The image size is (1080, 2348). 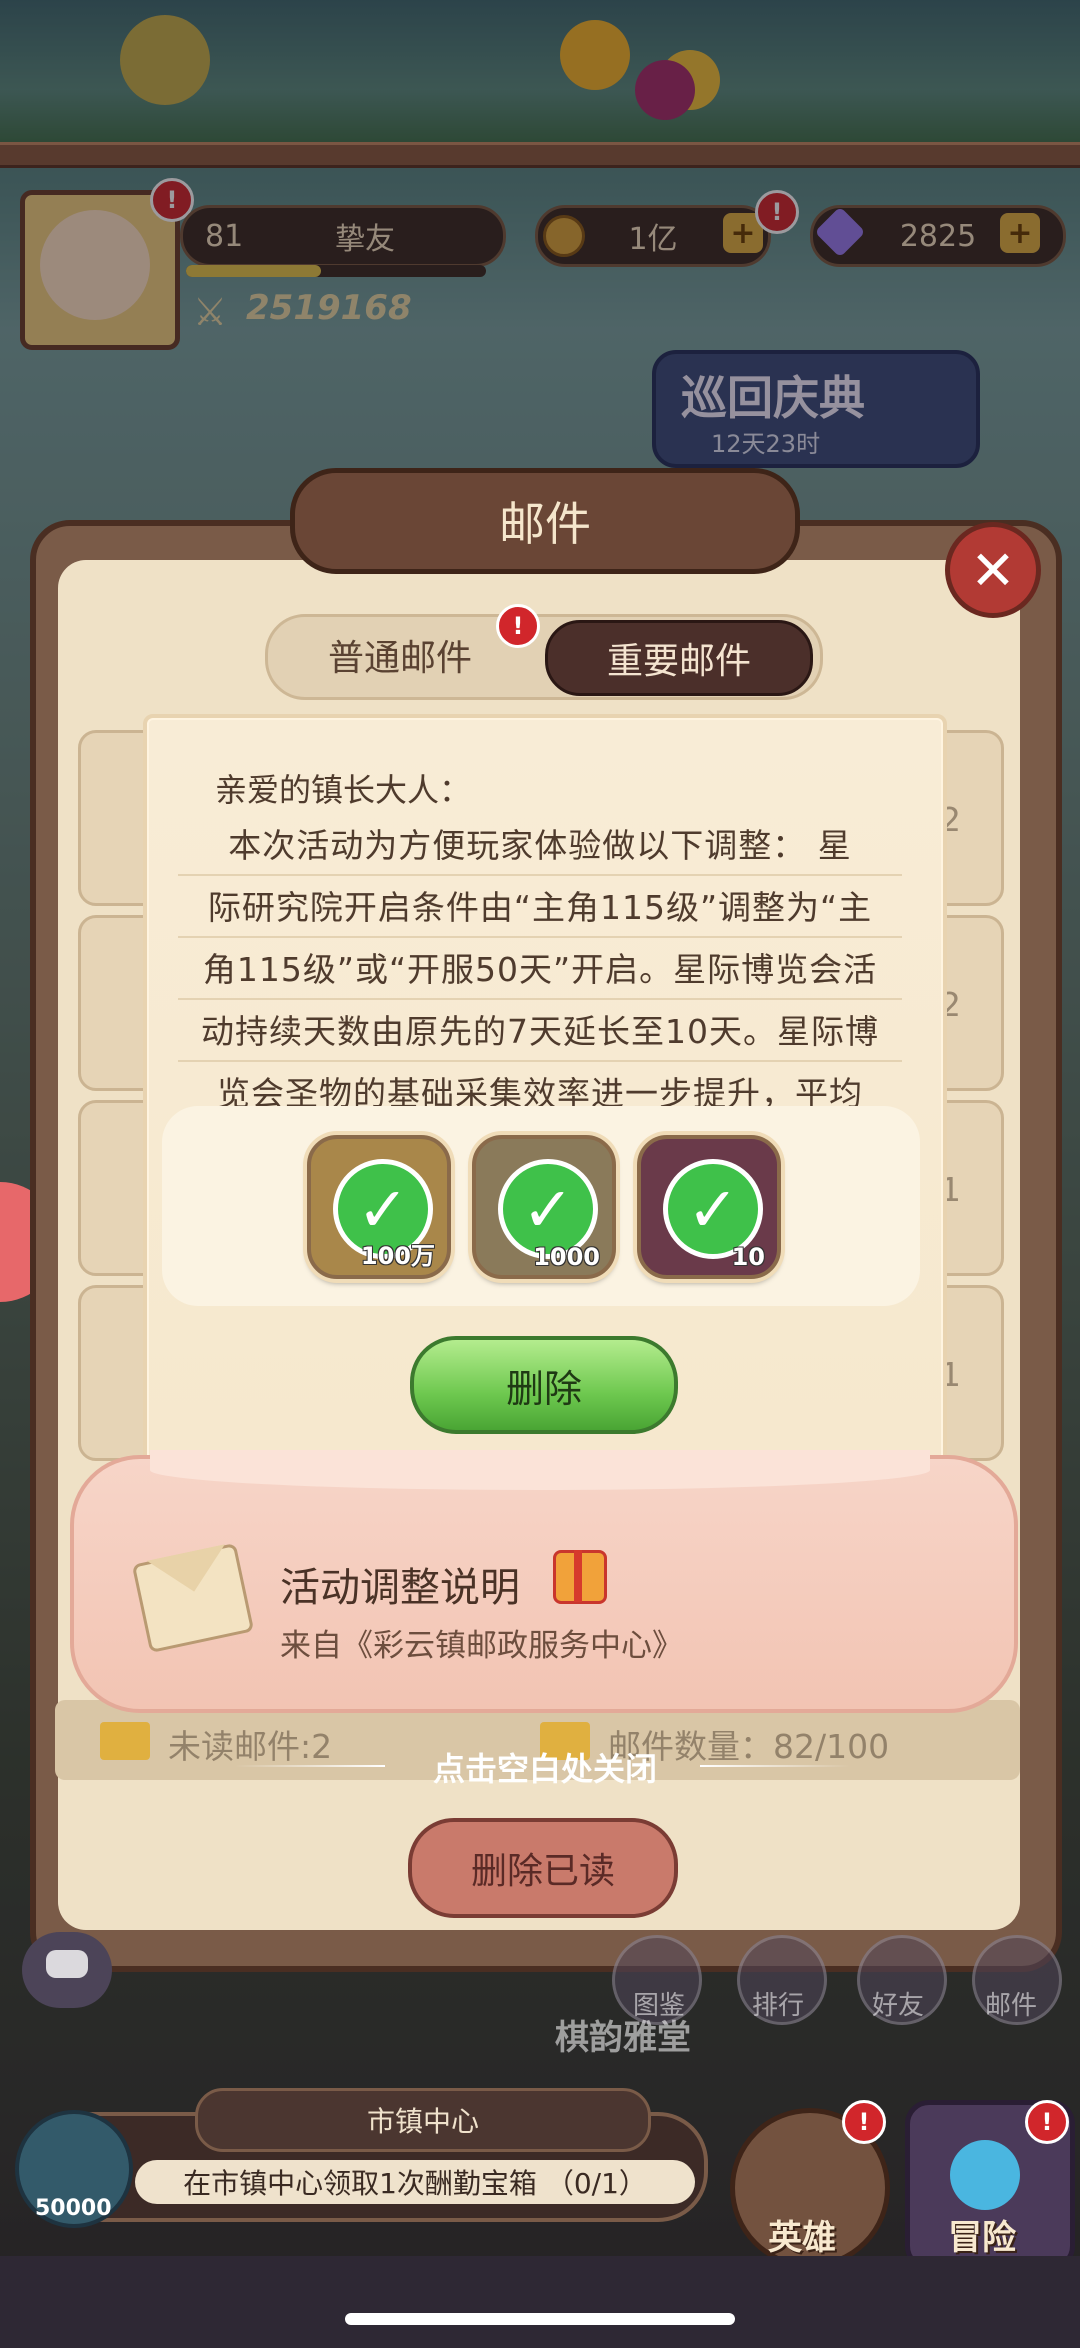 What do you see at coordinates (540, 2302) in the screenshot?
I see `system-nav-area` at bounding box center [540, 2302].